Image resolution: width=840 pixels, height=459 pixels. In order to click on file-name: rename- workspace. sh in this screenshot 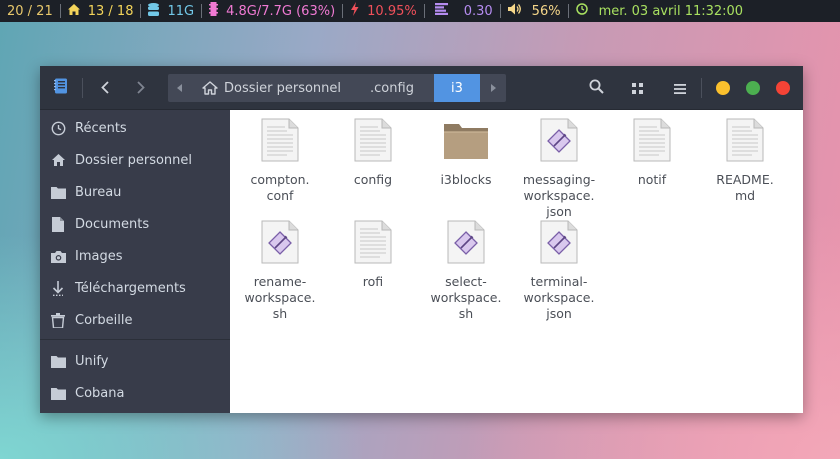, I will do `click(280, 297)`.